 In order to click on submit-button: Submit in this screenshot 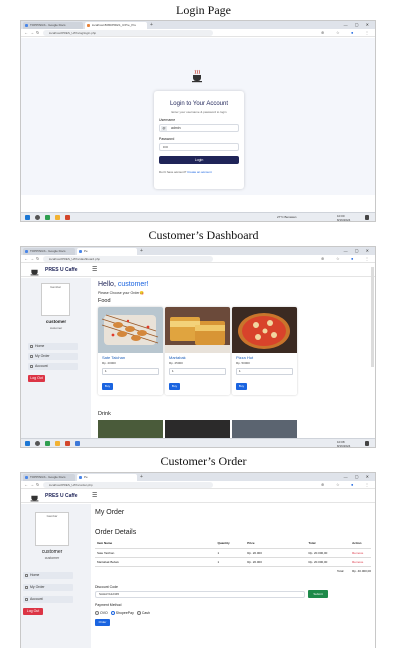, I will do `click(318, 594)`.